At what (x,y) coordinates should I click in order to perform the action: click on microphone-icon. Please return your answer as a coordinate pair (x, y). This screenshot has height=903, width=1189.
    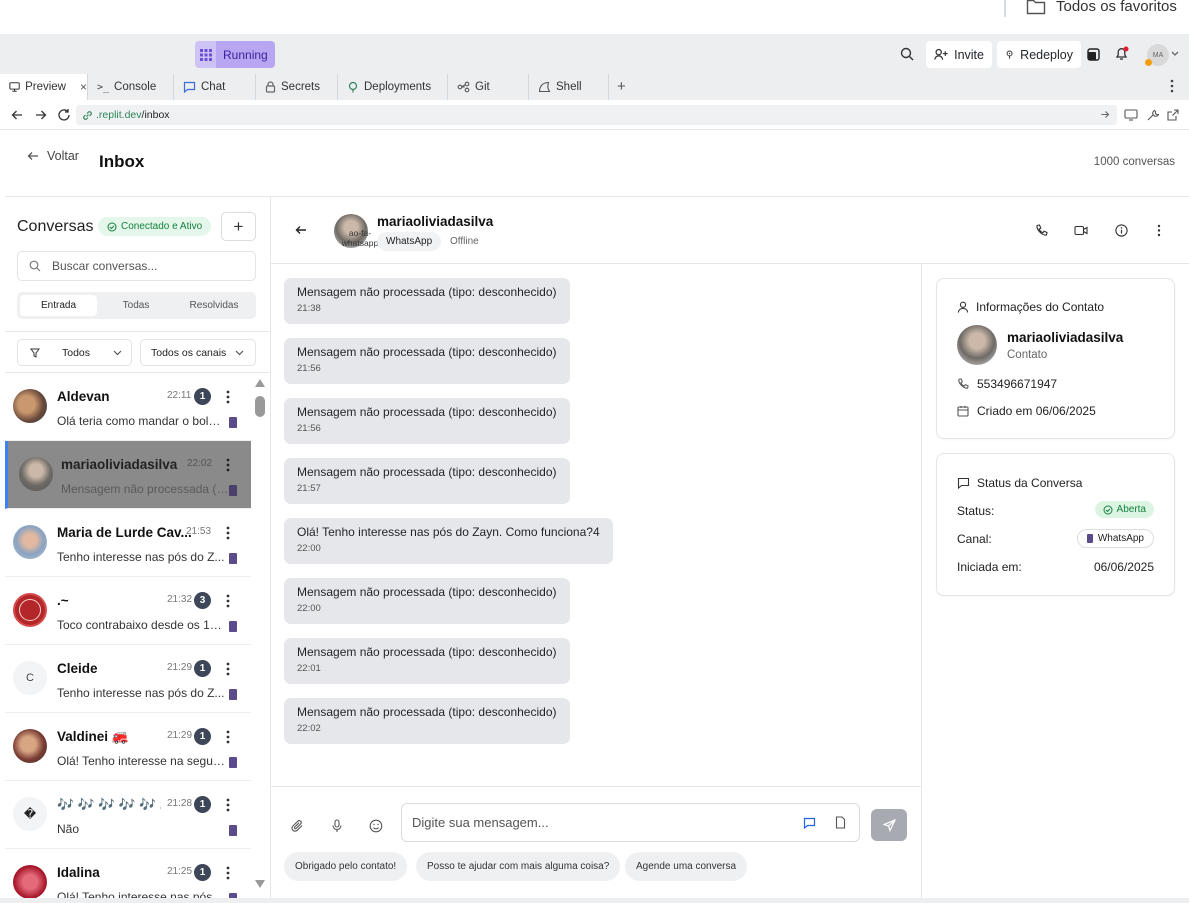
    Looking at the image, I should click on (337, 826).